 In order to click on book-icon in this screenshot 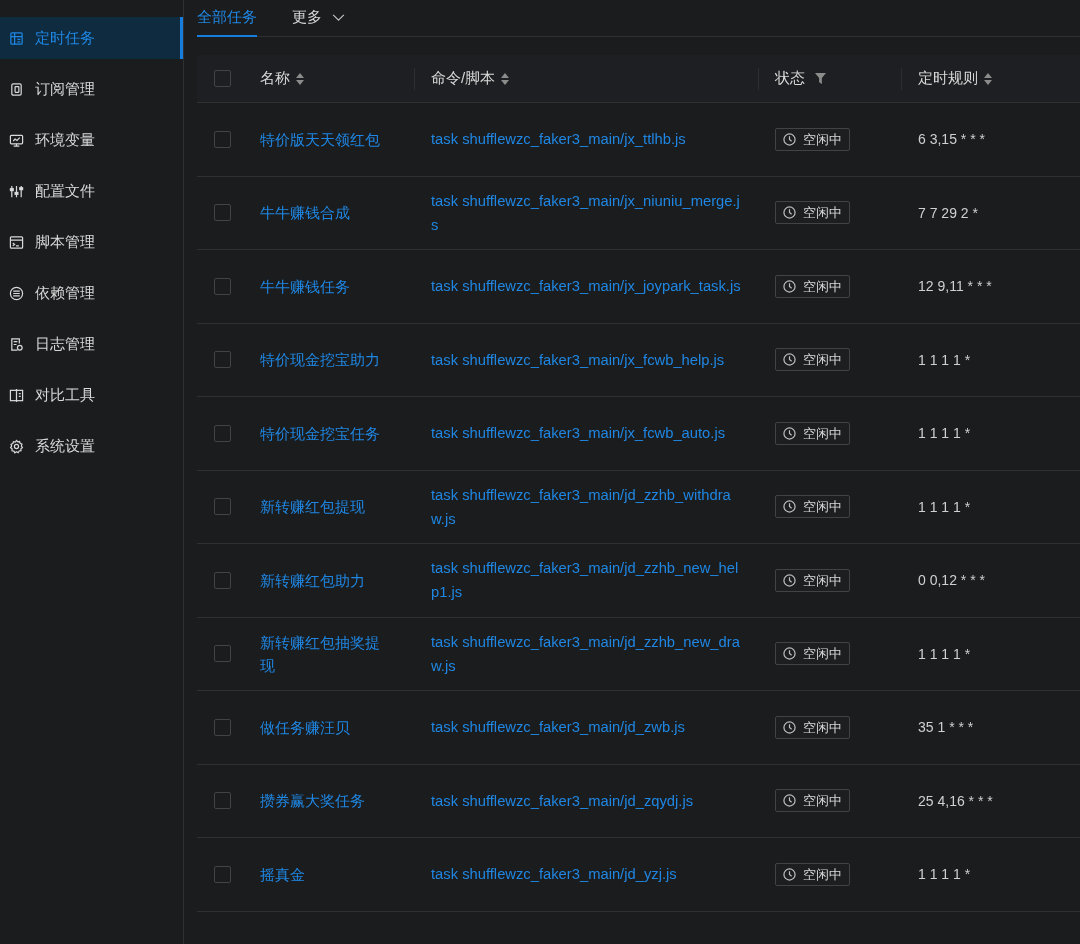, I will do `click(16, 89)`.